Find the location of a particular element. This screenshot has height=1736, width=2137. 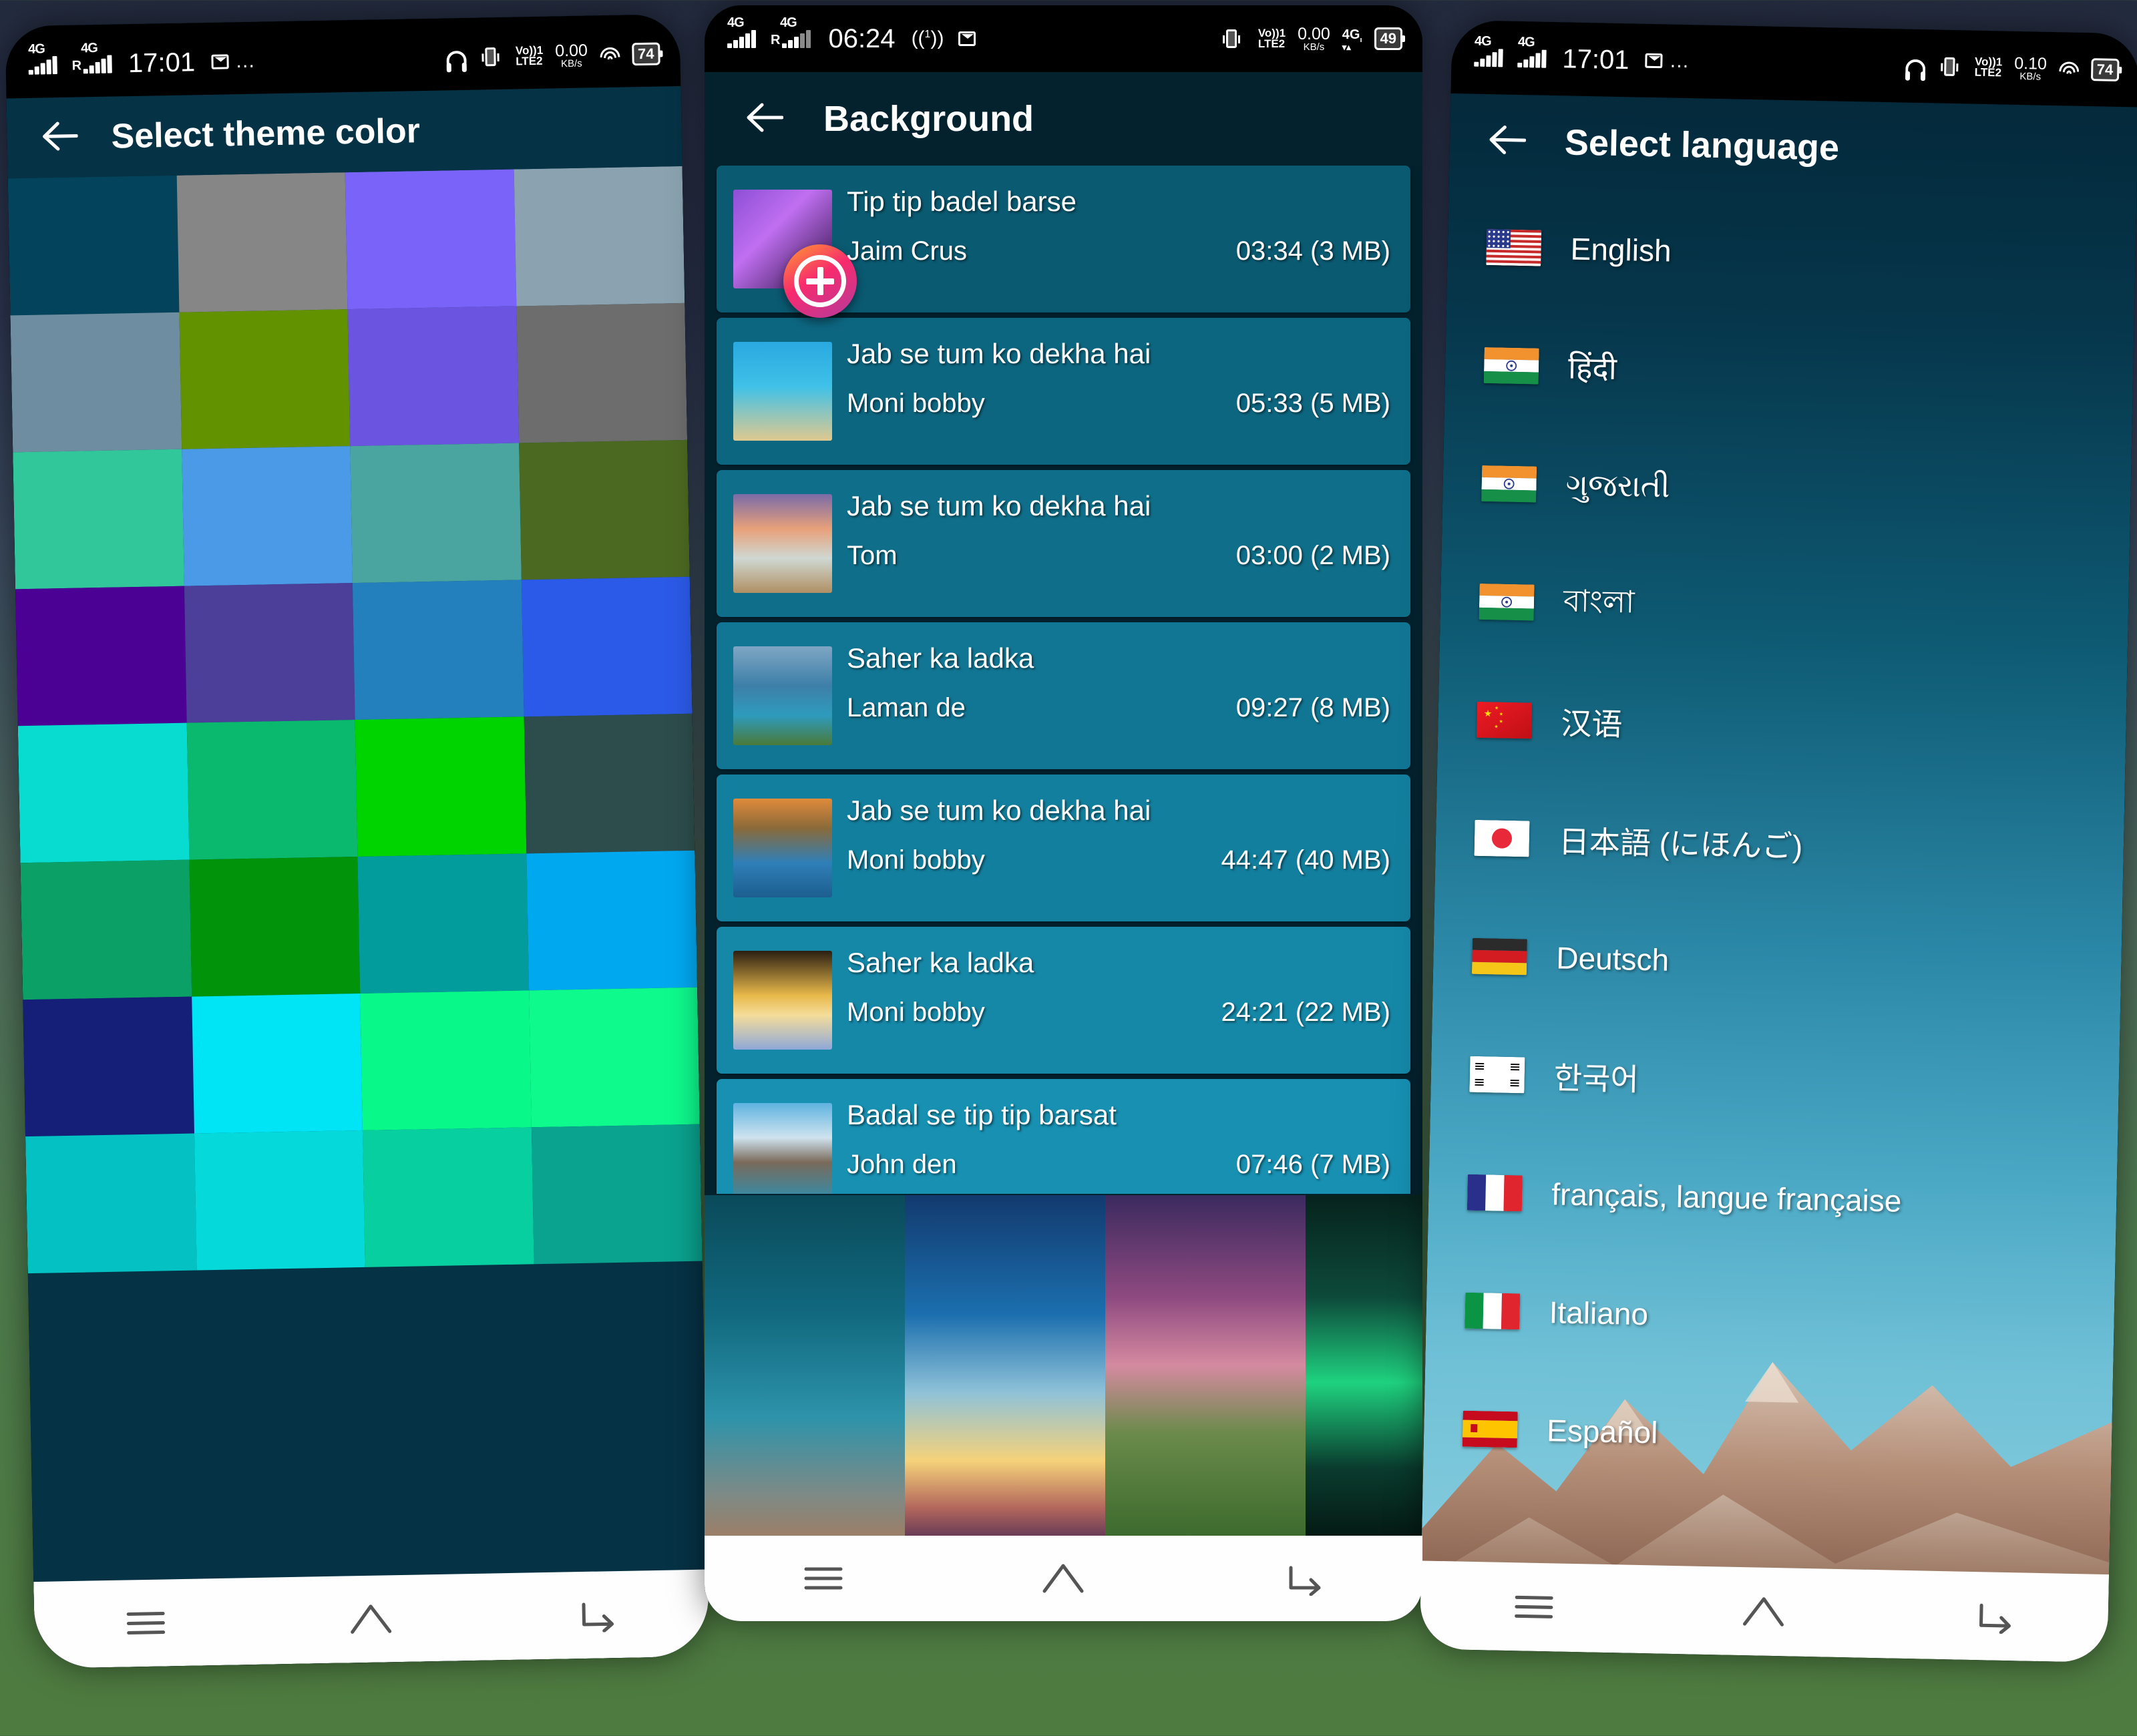

language-list-item: Italiano is located at coordinates (1770, 1317).